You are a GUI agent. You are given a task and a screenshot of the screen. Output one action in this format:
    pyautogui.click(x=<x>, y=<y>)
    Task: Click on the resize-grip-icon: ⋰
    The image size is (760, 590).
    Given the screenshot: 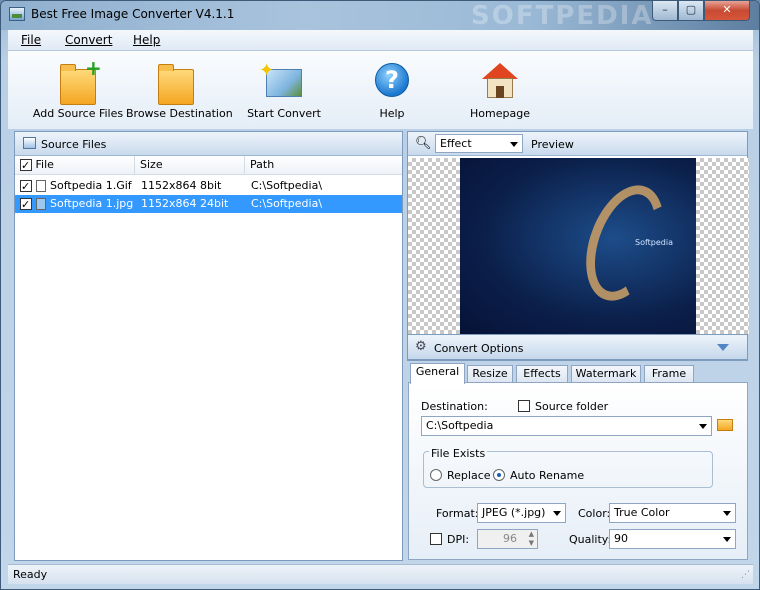 What is the action you would take?
    pyautogui.click(x=745, y=575)
    